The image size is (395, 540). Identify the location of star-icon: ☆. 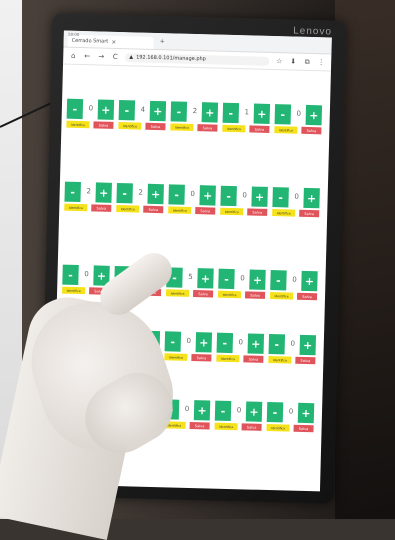
(279, 61).